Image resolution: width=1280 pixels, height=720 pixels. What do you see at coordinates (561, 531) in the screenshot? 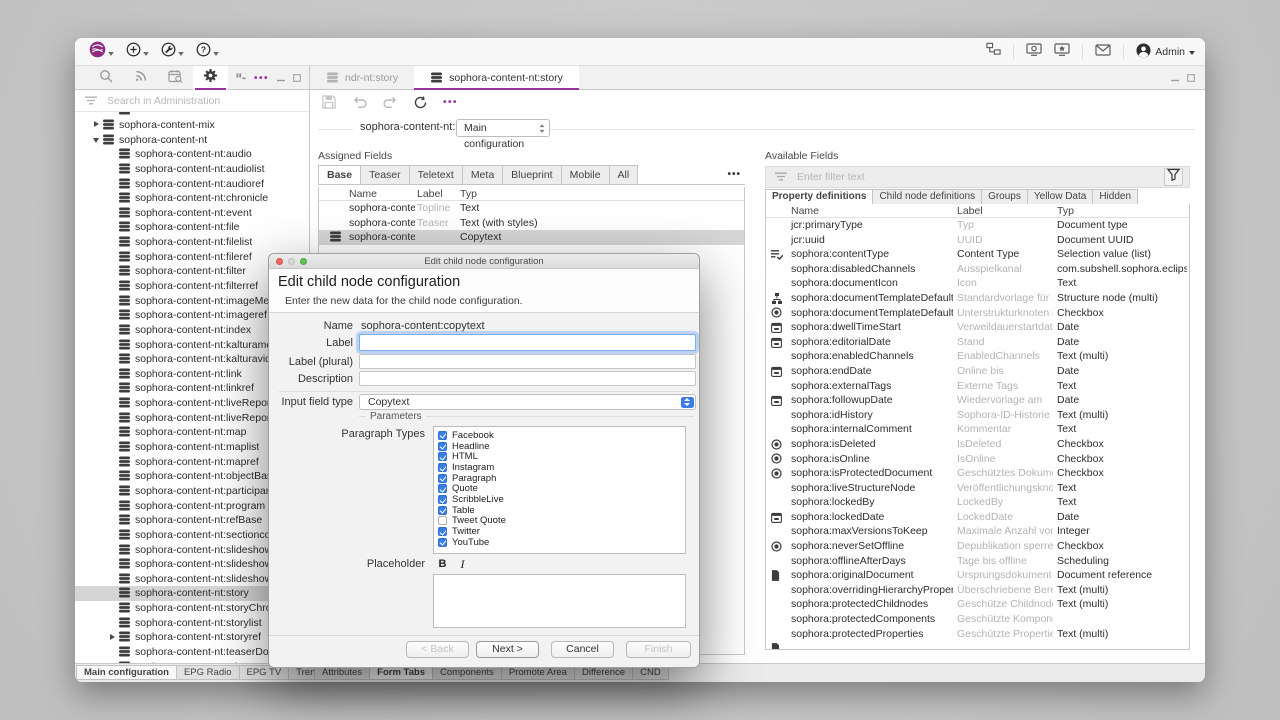
I see `paragraph-type-option: Twitter` at bounding box center [561, 531].